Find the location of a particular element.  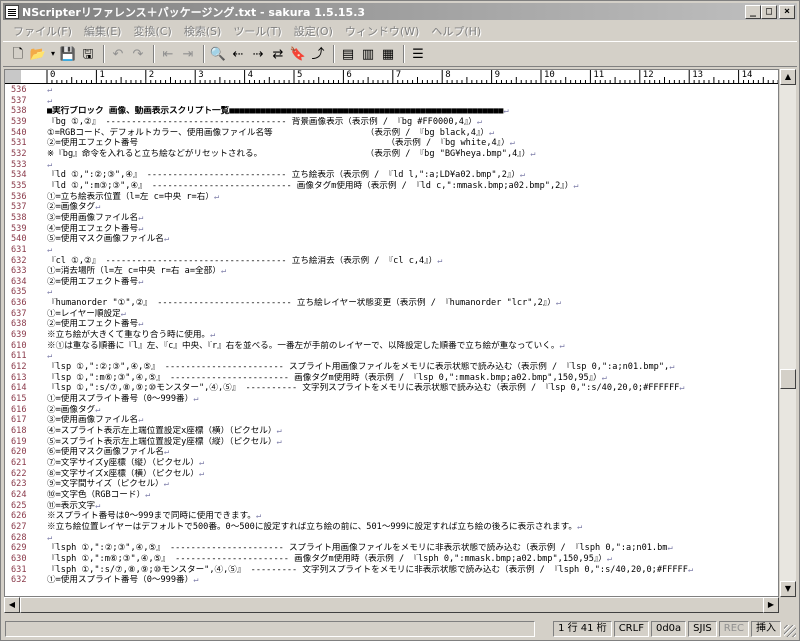

text-line: 632 ①=使用スプライト番号（0～999番）↵ is located at coordinates (391, 580).